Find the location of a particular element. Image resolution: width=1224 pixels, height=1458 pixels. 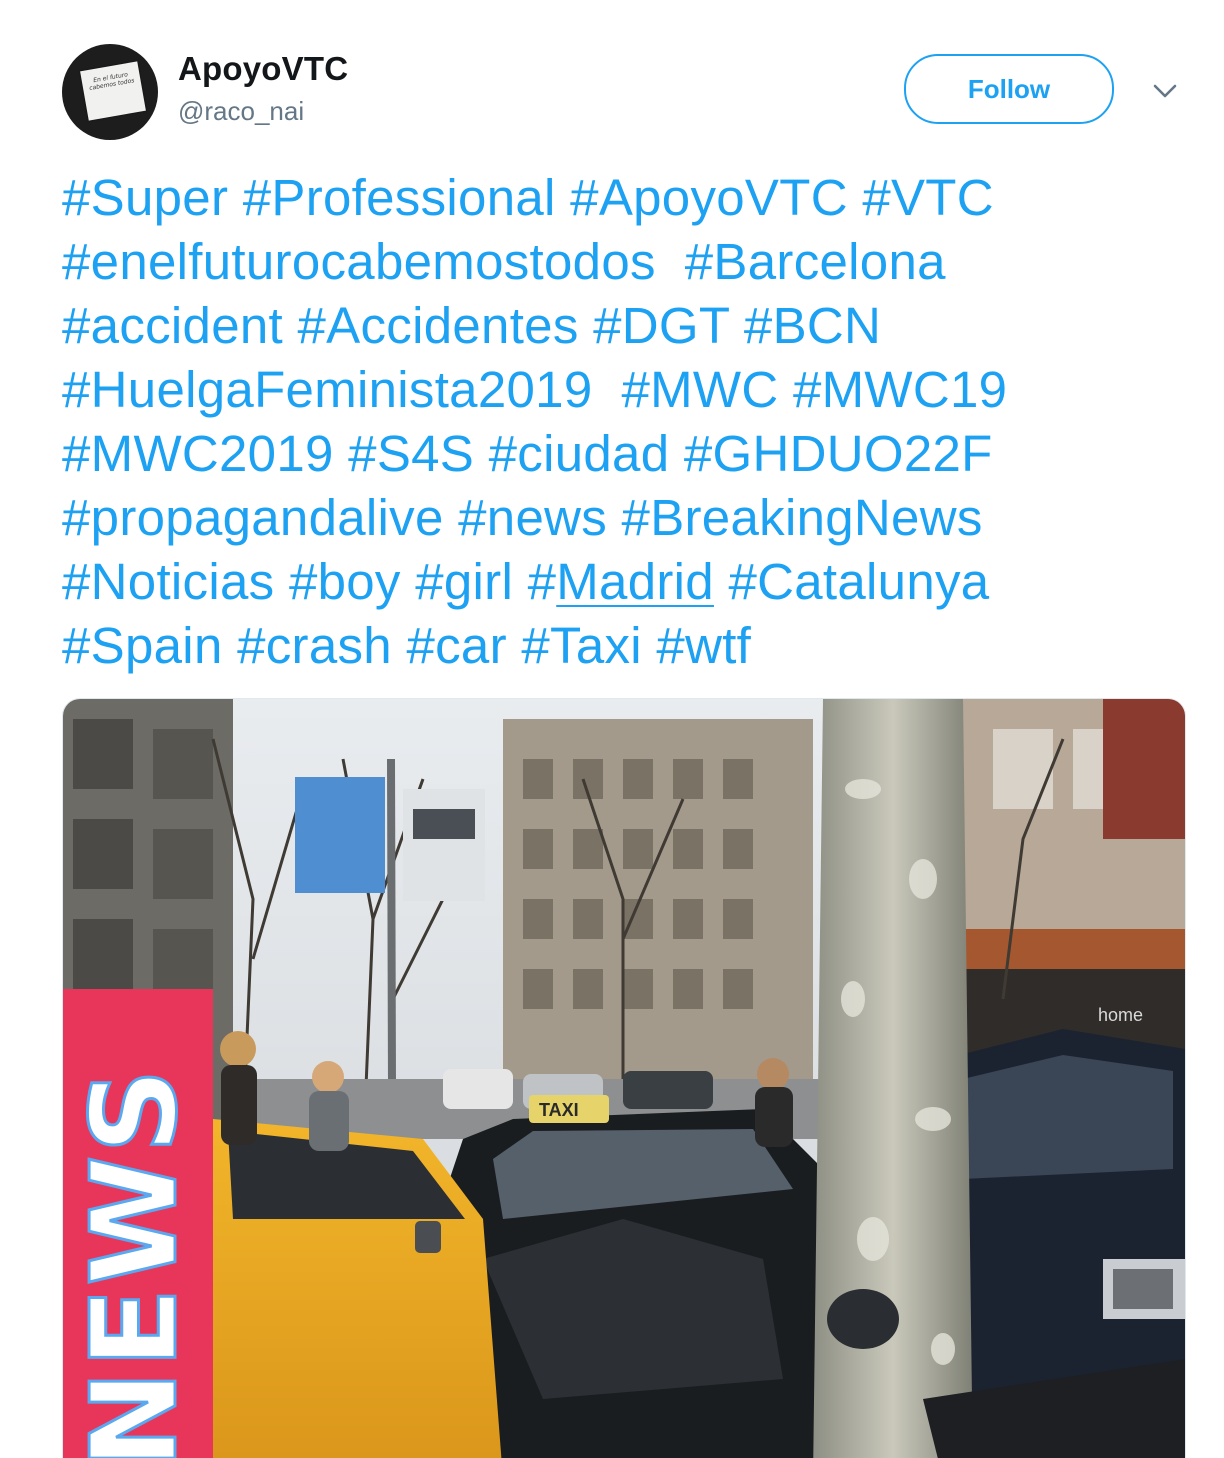

user-handle: @raco_nai is located at coordinates (241, 111).